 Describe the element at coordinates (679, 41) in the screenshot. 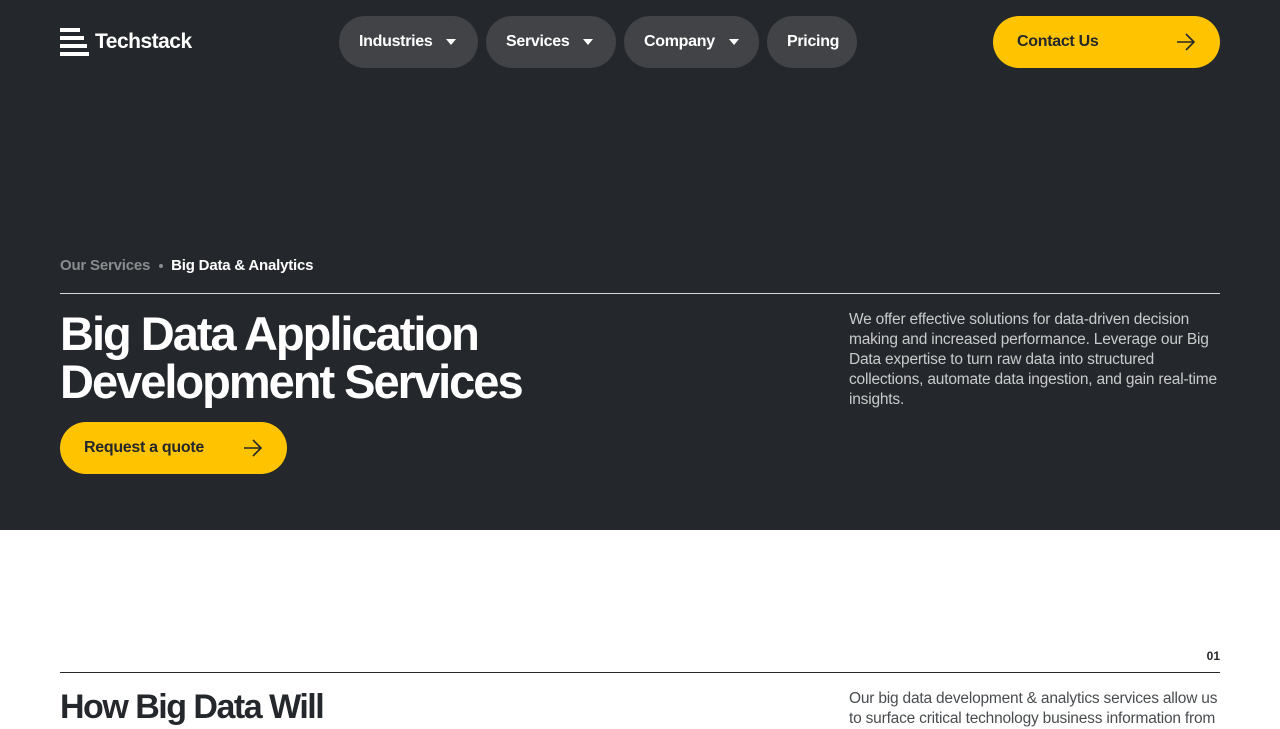

I see `nav-label: Company` at that location.